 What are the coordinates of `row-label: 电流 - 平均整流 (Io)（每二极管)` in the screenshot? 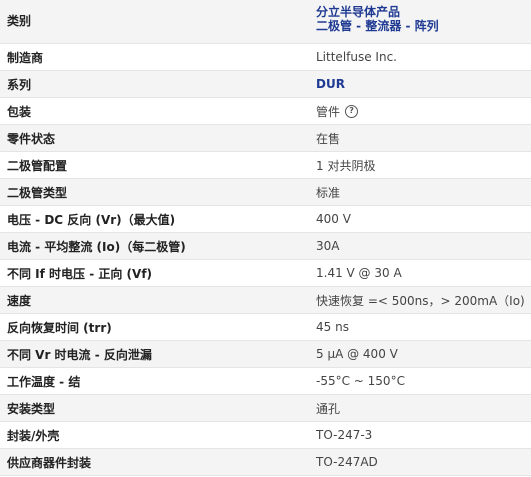 It's located at (96, 246).